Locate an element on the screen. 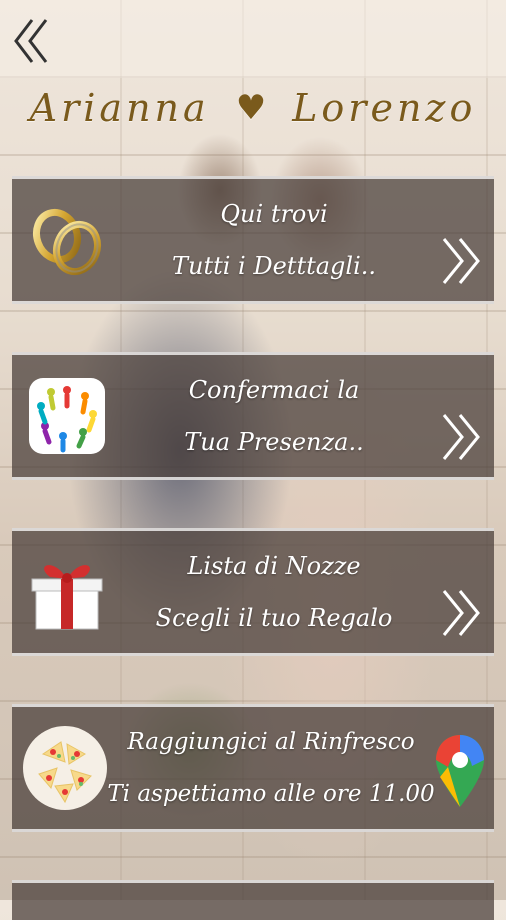 This screenshot has width=506, height=920. details-button: Qui trovi Tutti i Detttagli.. is located at coordinates (253, 240).